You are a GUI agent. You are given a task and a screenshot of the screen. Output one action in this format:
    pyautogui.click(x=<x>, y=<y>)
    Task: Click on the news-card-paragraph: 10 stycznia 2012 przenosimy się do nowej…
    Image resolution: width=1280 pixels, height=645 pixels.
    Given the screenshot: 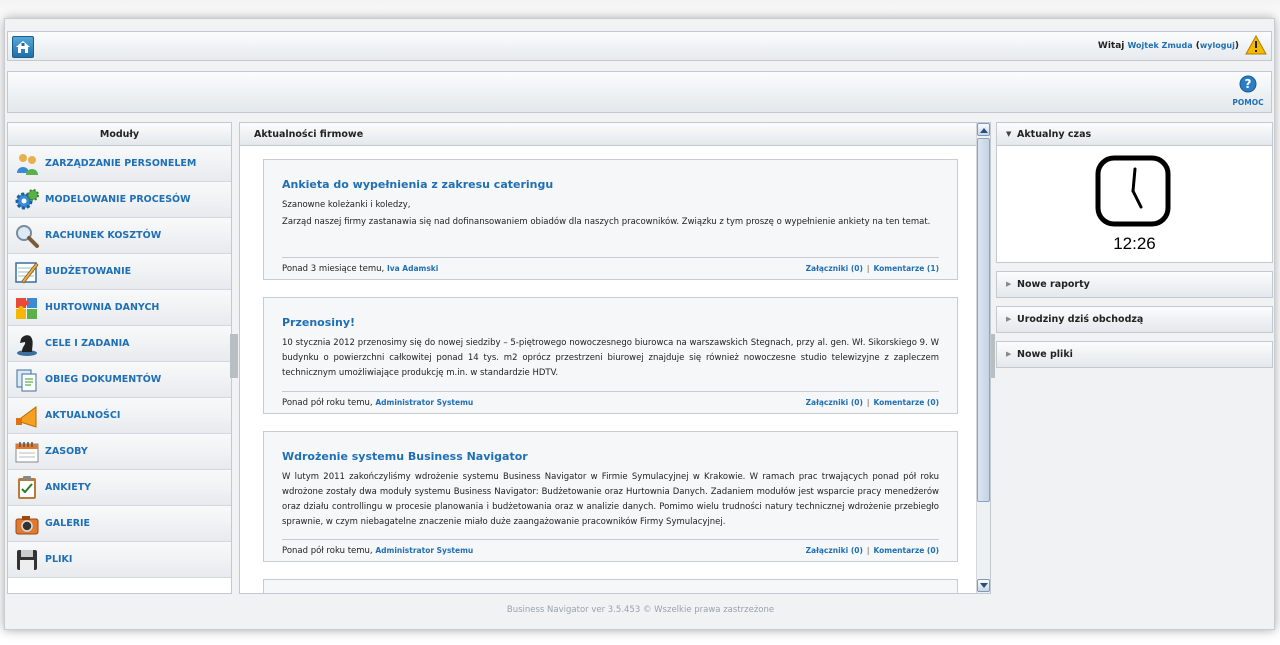 What is the action you would take?
    pyautogui.click(x=610, y=358)
    